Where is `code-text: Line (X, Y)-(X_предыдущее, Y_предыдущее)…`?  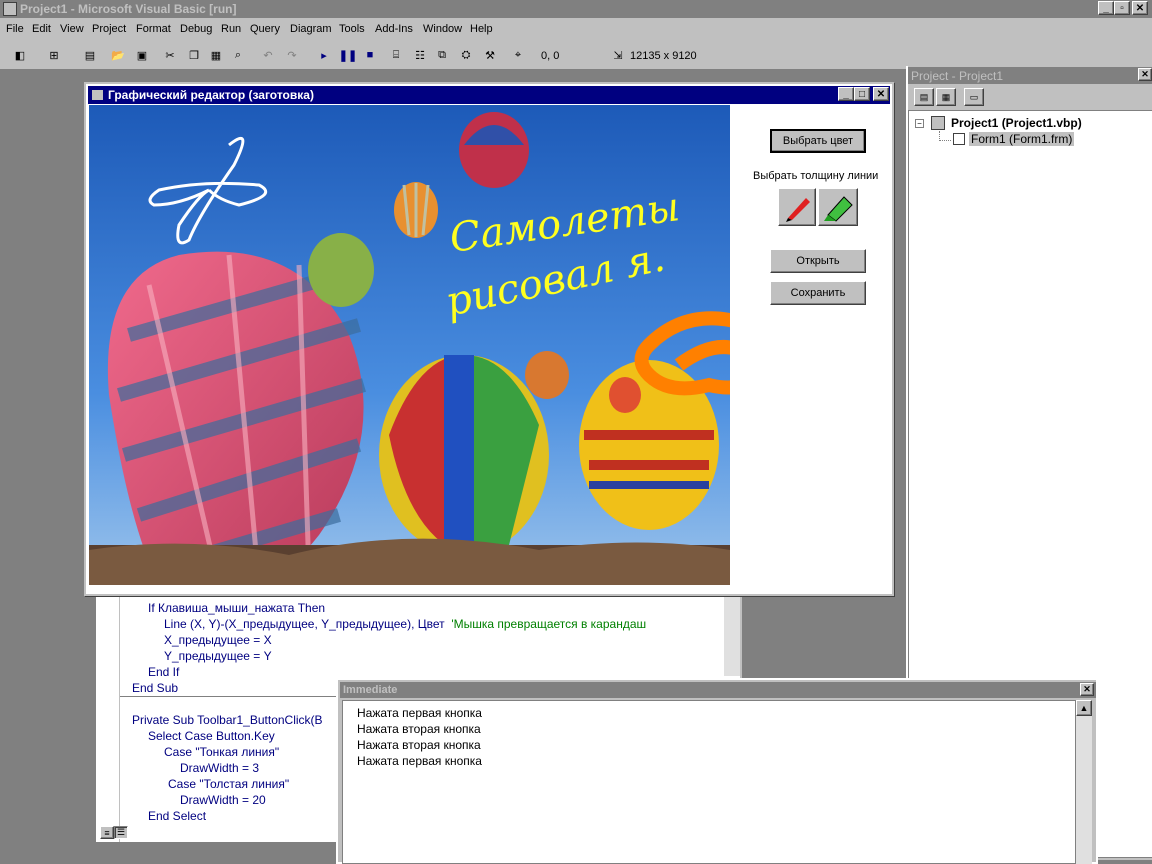 code-text: Line (X, Y)-(X_предыдущее, Y_предыдущее)… is located at coordinates (308, 624).